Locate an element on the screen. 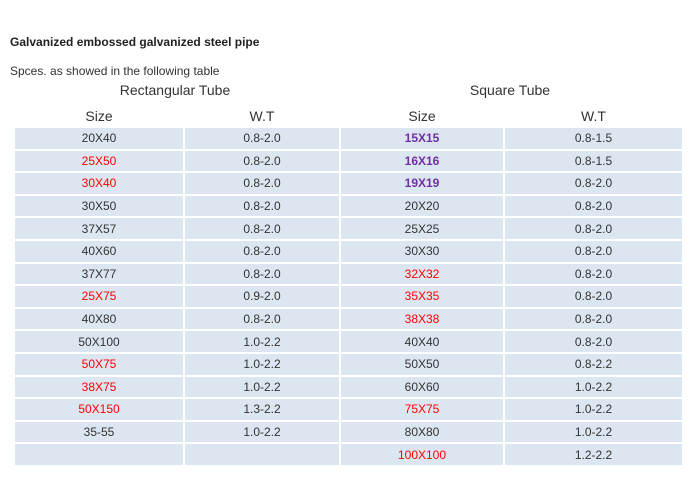 Image resolution: width=700 pixels, height=500 pixels. table-row: 37X57 0.8-2.0 25X25 0.8-2.0 is located at coordinates (348, 228).